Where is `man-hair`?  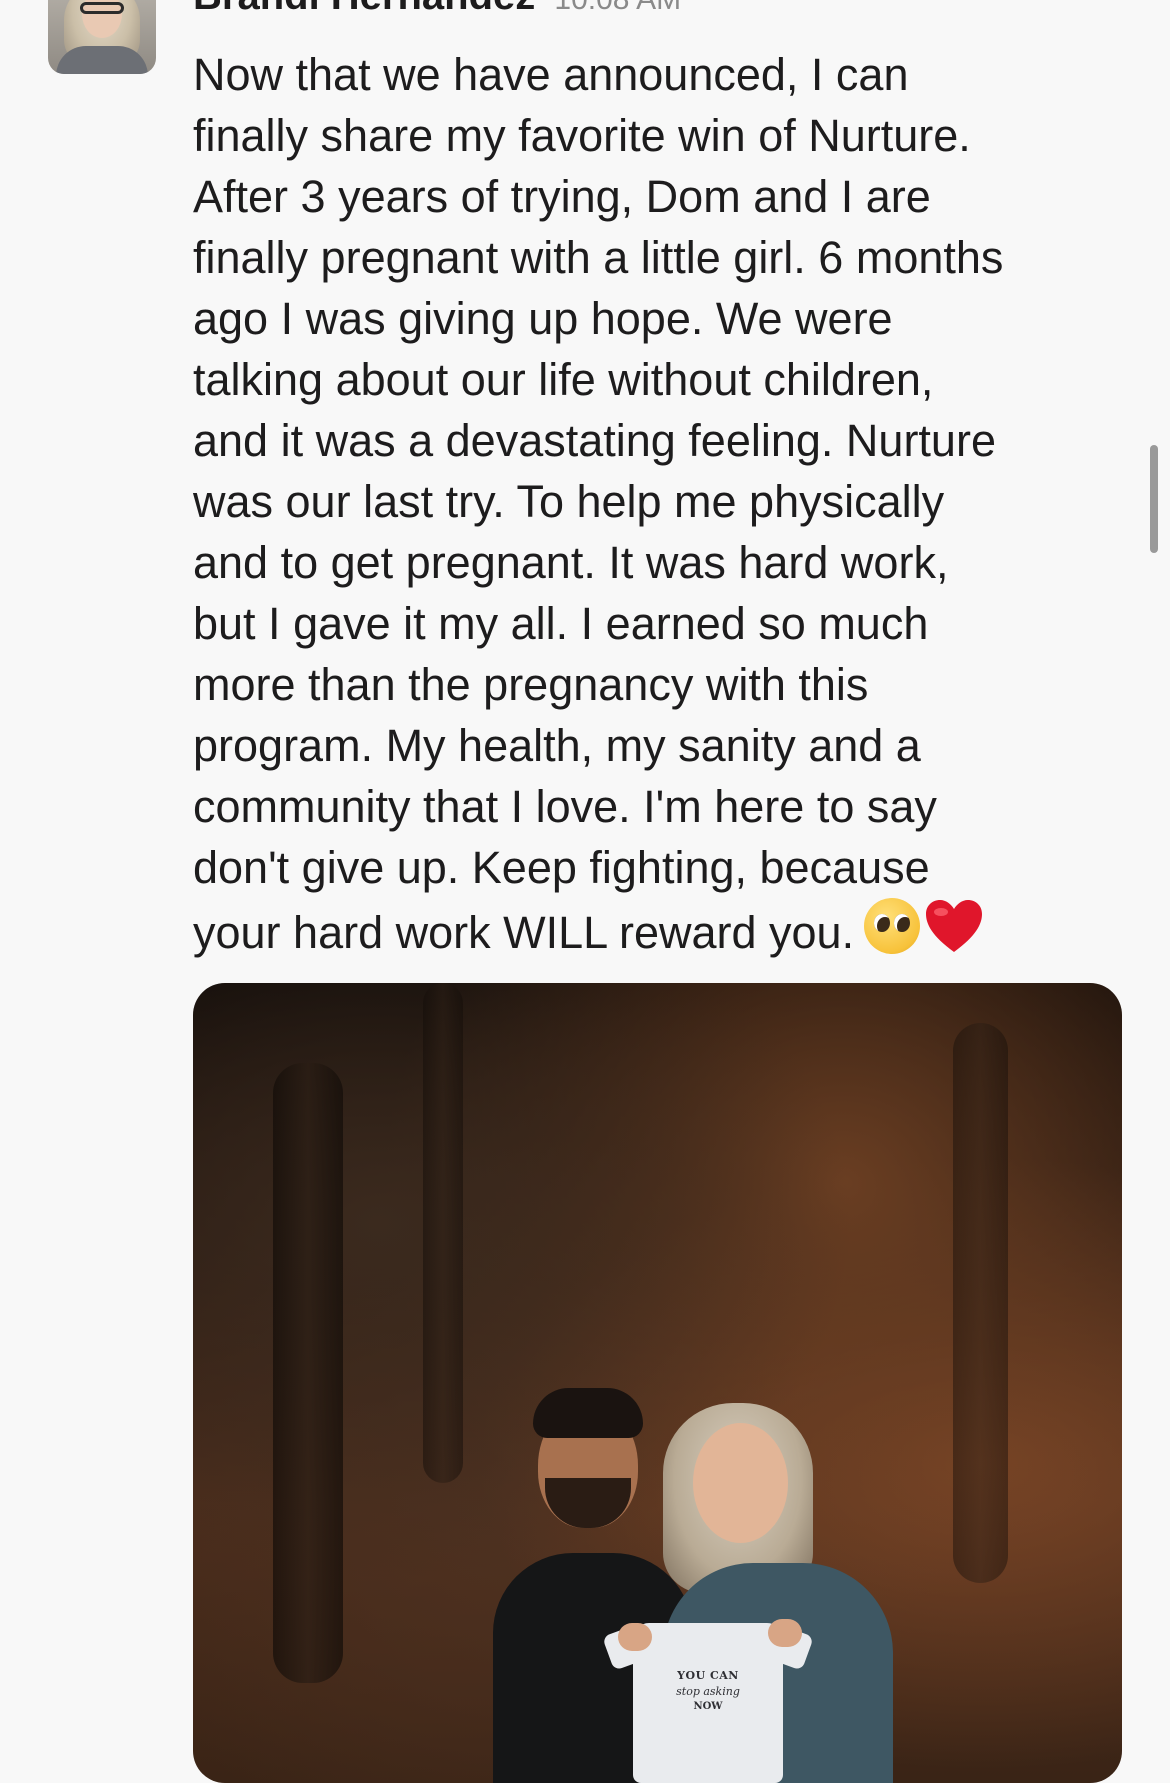 man-hair is located at coordinates (588, 1413).